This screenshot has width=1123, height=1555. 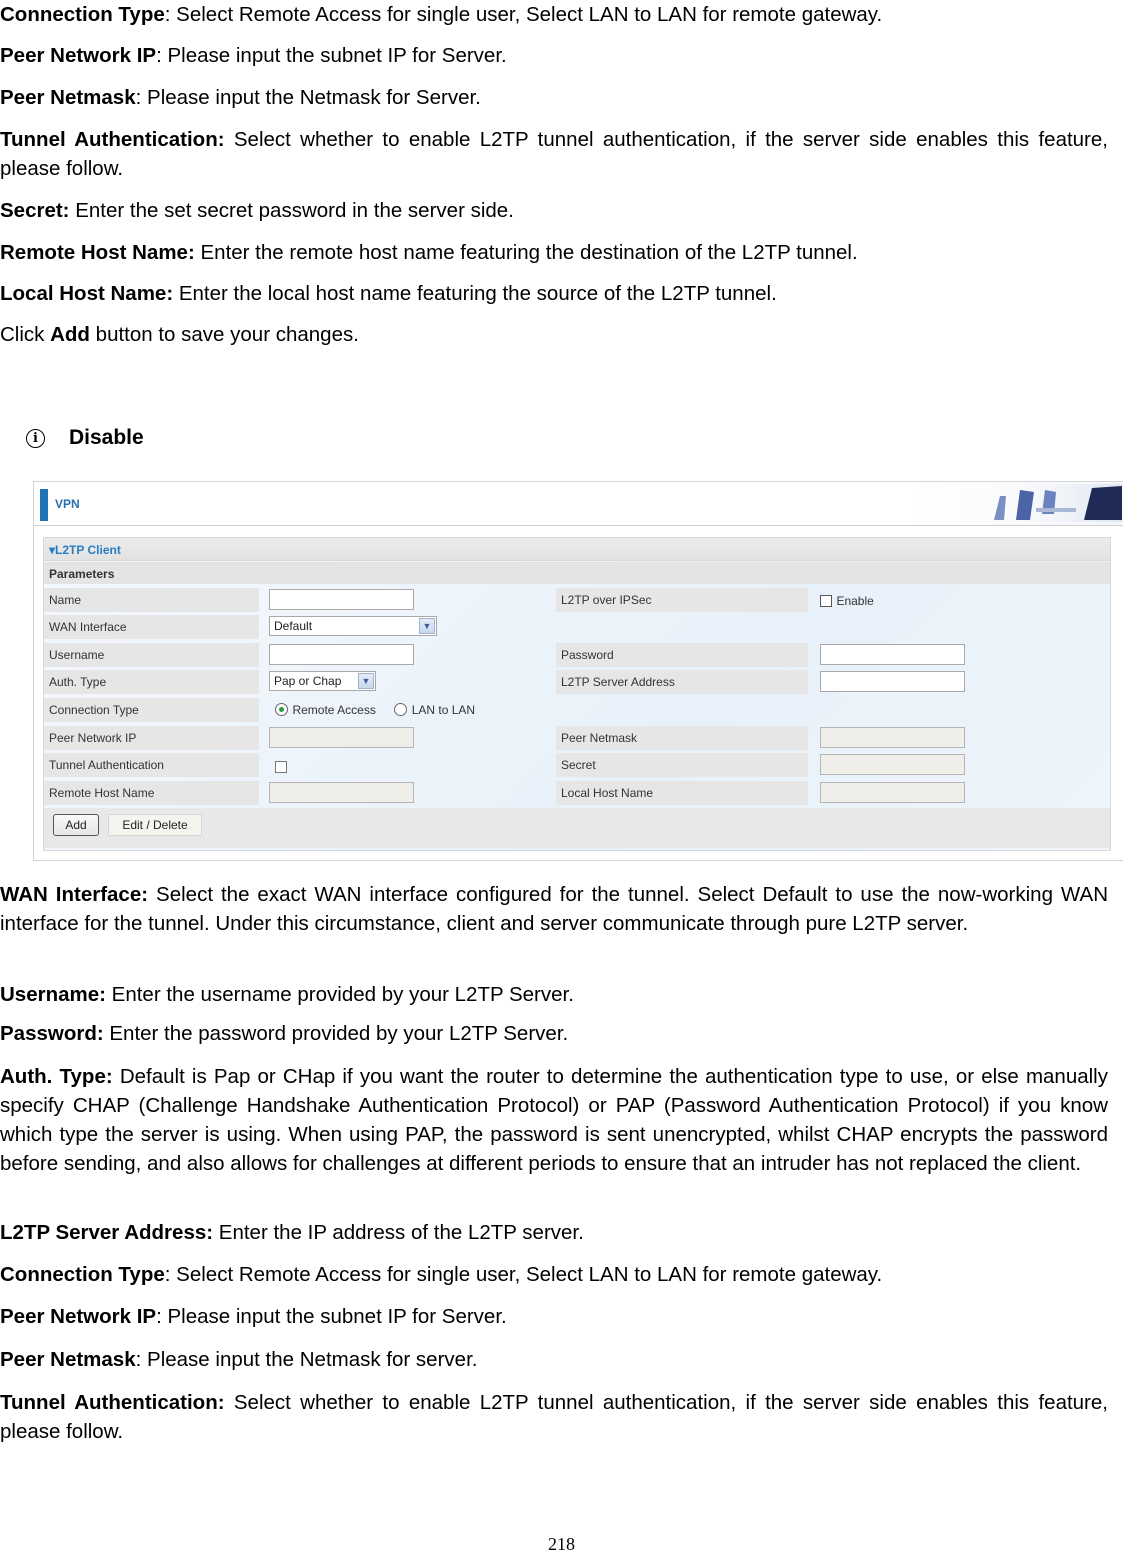 What do you see at coordinates (334, 709) in the screenshot?
I see `remote-access-label: Remote Access` at bounding box center [334, 709].